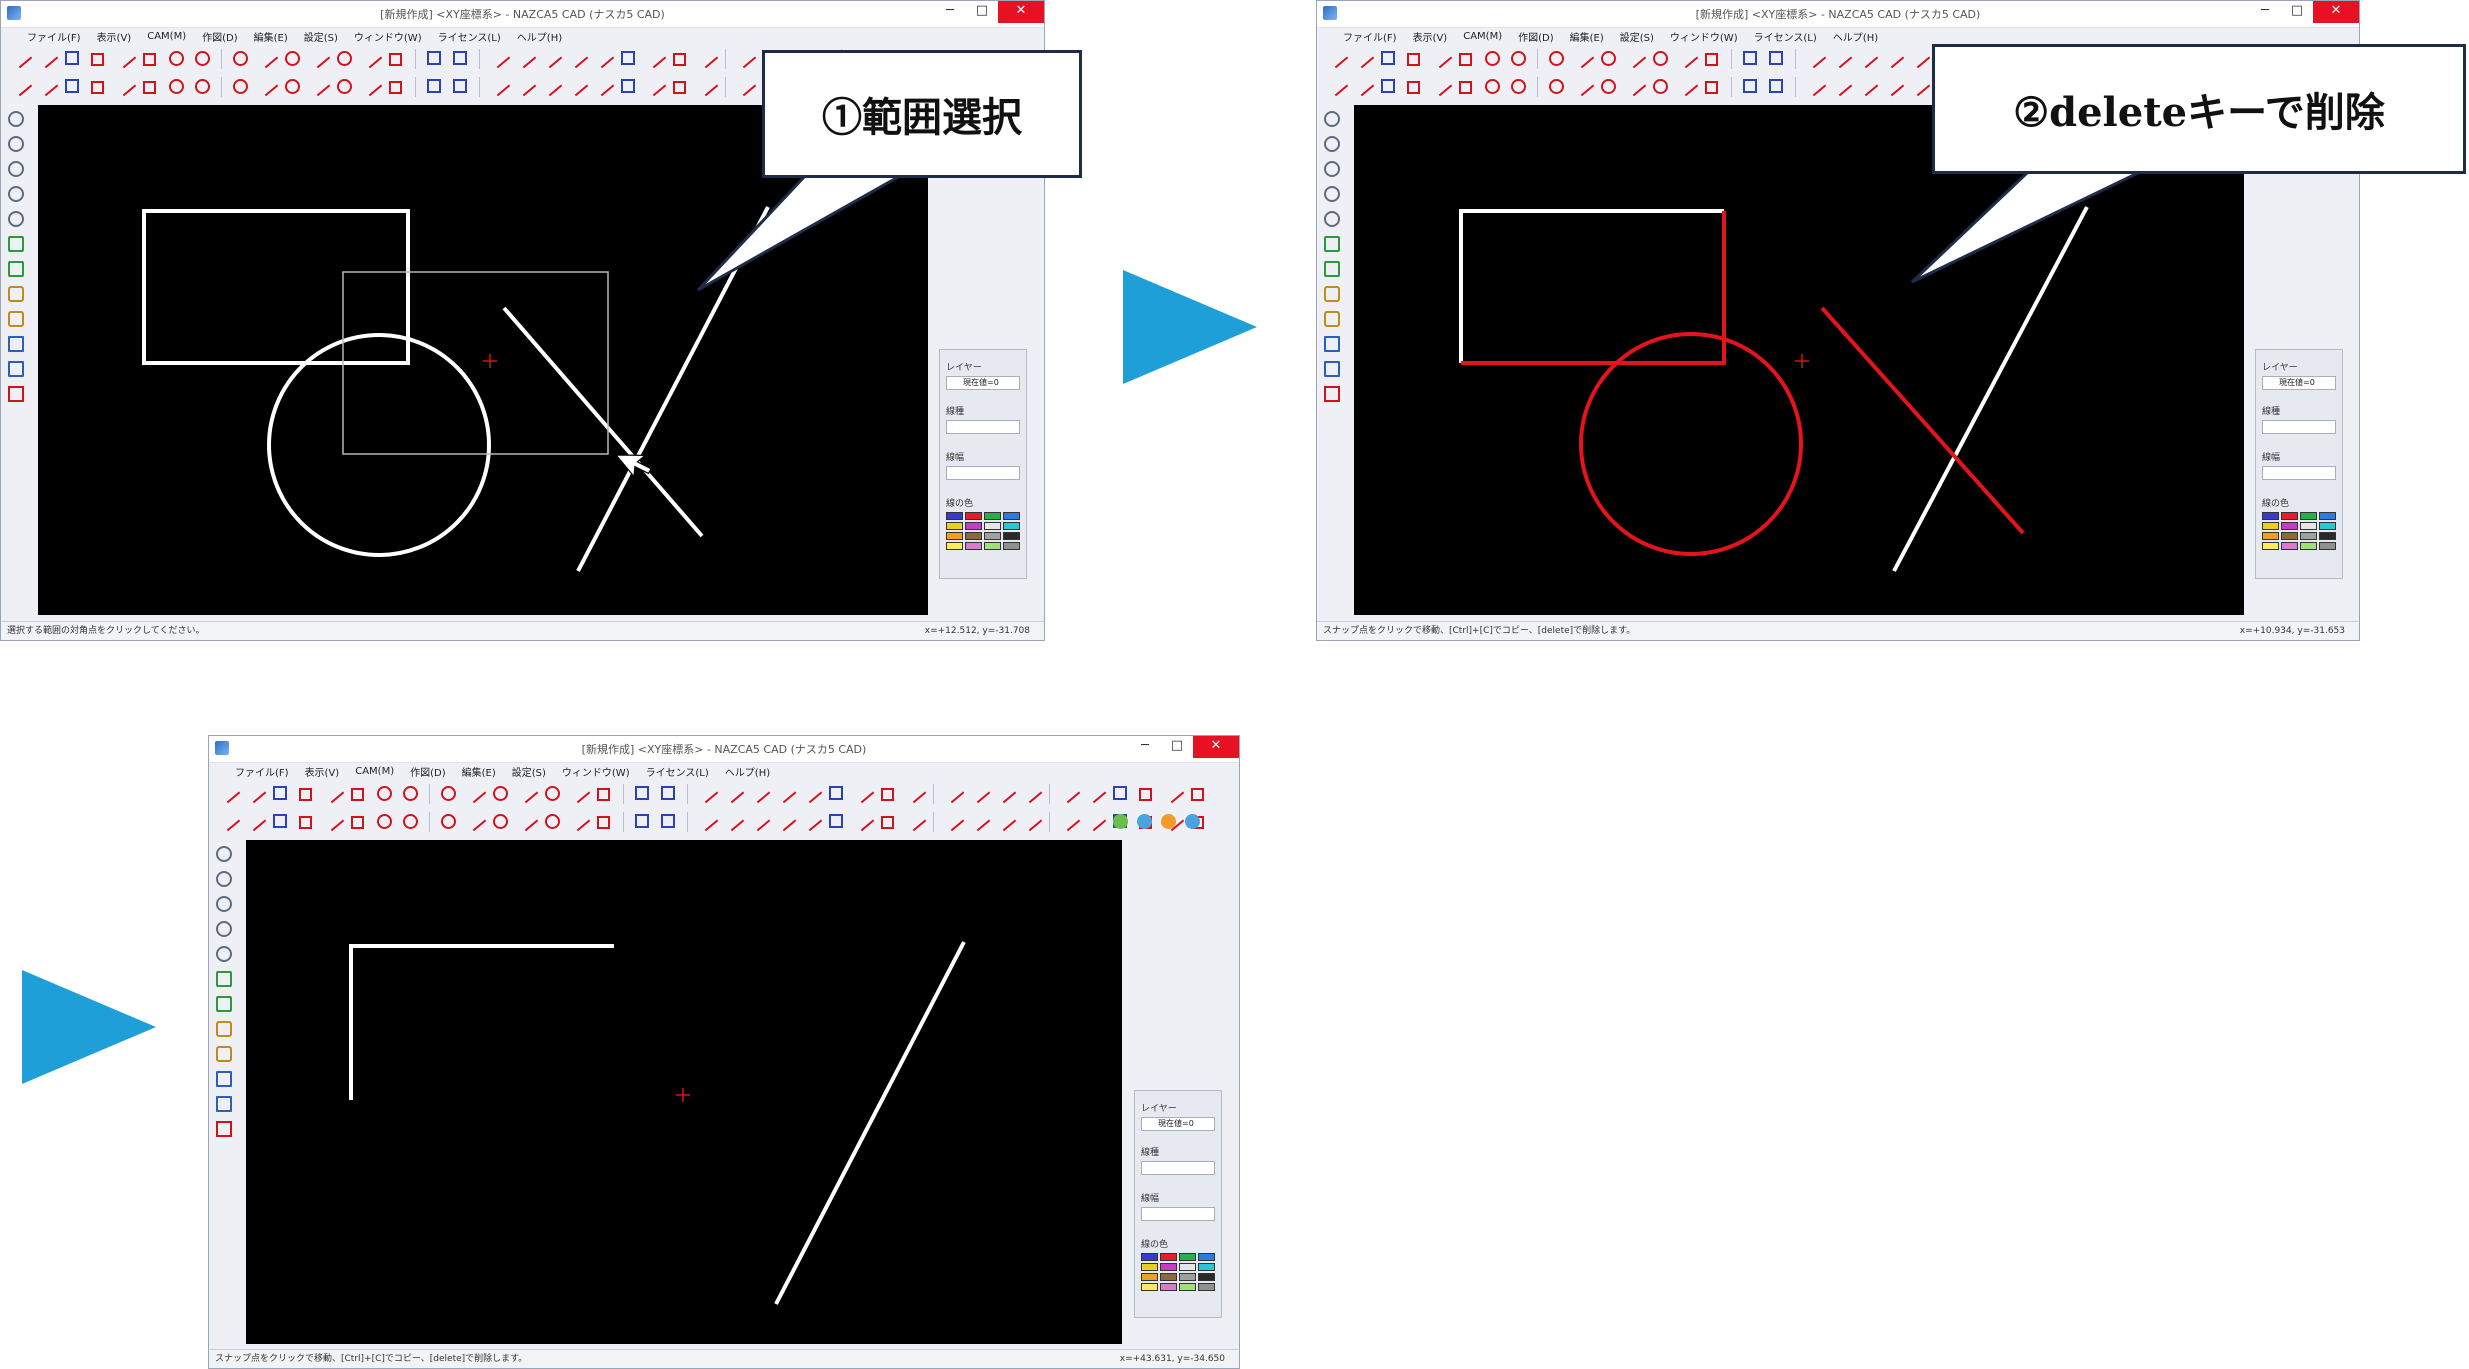 The image size is (2469, 1369). What do you see at coordinates (1178, 1168) in the screenshot?
I see `linetype-select` at bounding box center [1178, 1168].